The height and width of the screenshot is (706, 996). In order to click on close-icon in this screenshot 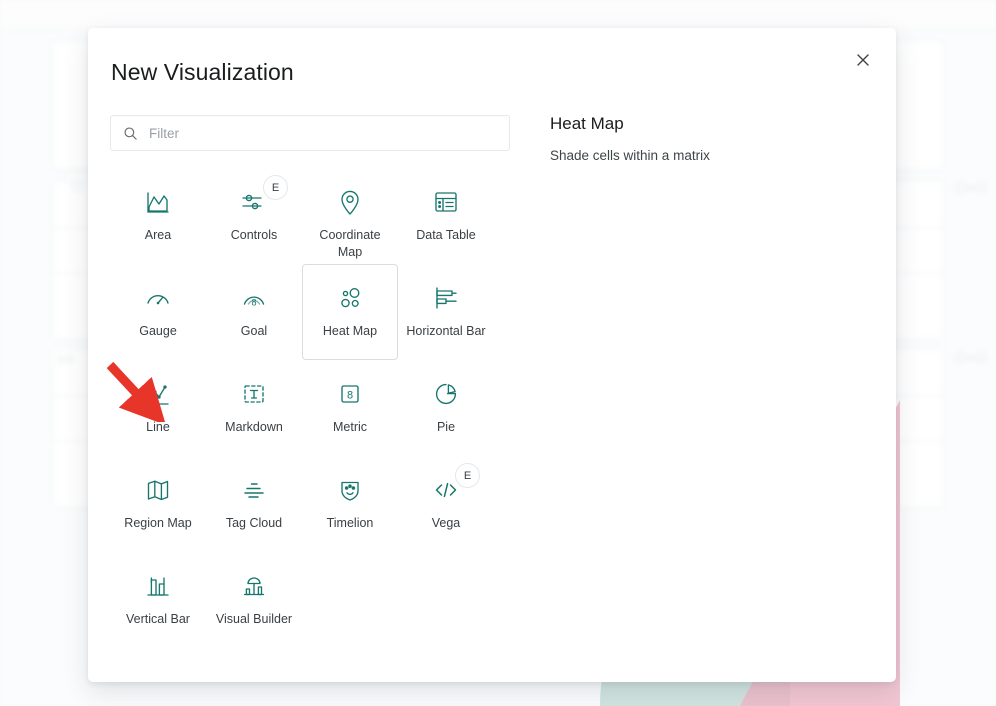, I will do `click(863, 61)`.